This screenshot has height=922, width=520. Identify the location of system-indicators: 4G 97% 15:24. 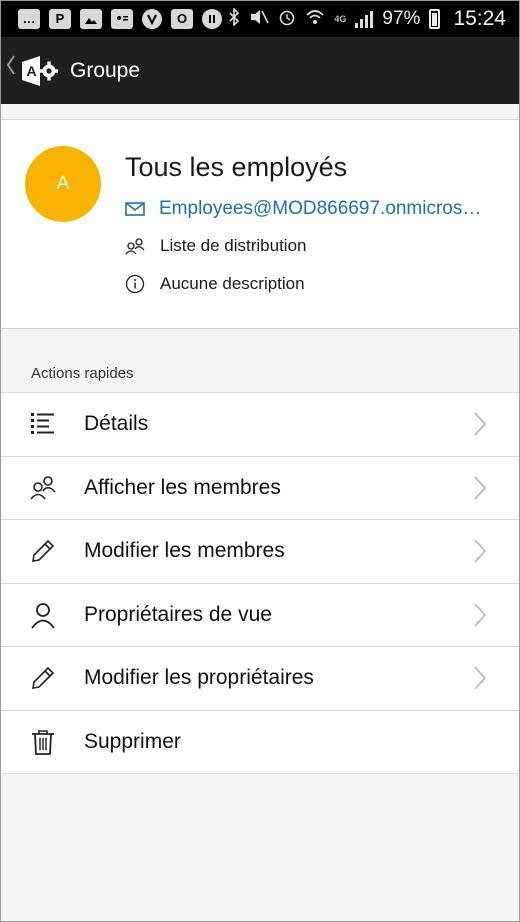
(374, 19).